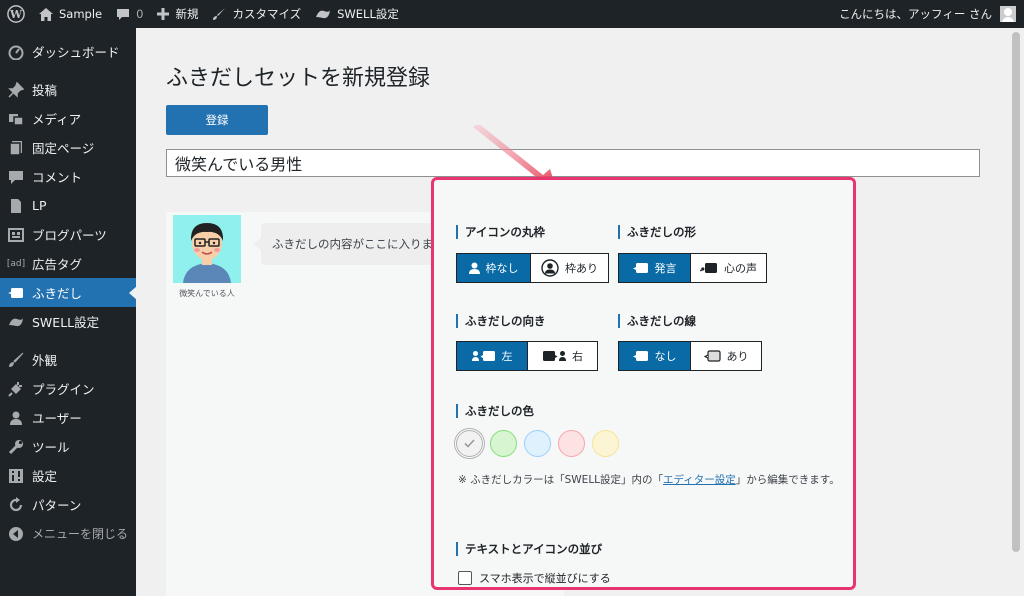 Image resolution: width=1024 pixels, height=596 pixels. What do you see at coordinates (577, 356) in the screenshot?
I see `direction-right-label: 右` at bounding box center [577, 356].